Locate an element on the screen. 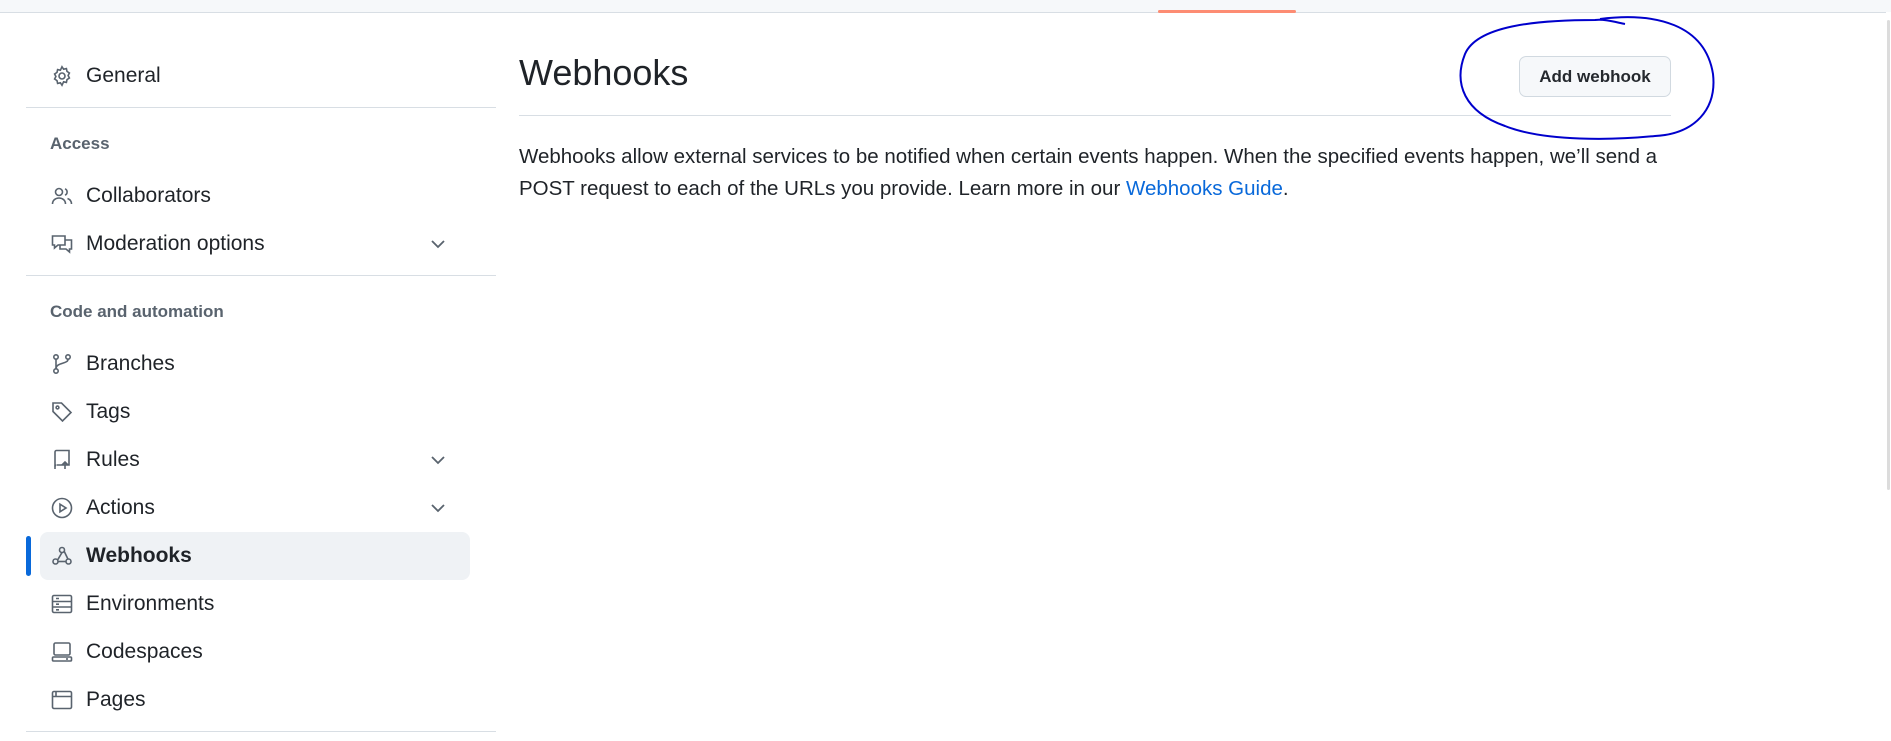 This screenshot has height=741, width=1891. webhooks-guide-link: Webhooks Guide is located at coordinates (1204, 188).